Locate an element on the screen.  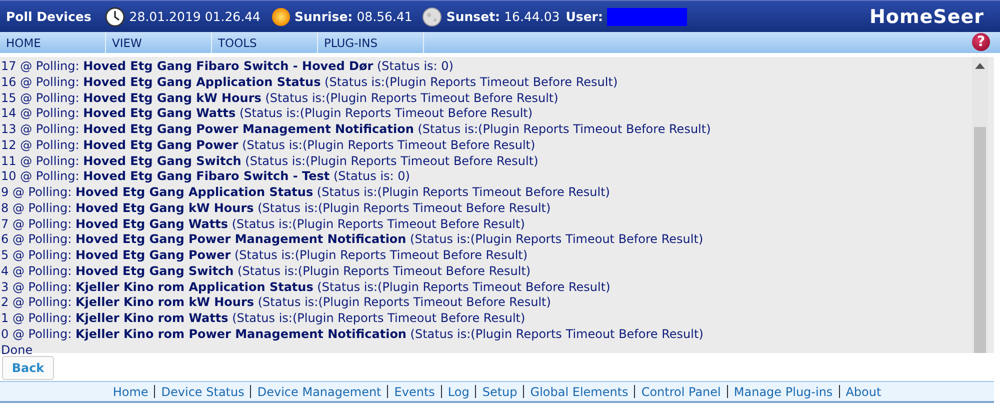
help-icon: ? is located at coordinates (981, 42).